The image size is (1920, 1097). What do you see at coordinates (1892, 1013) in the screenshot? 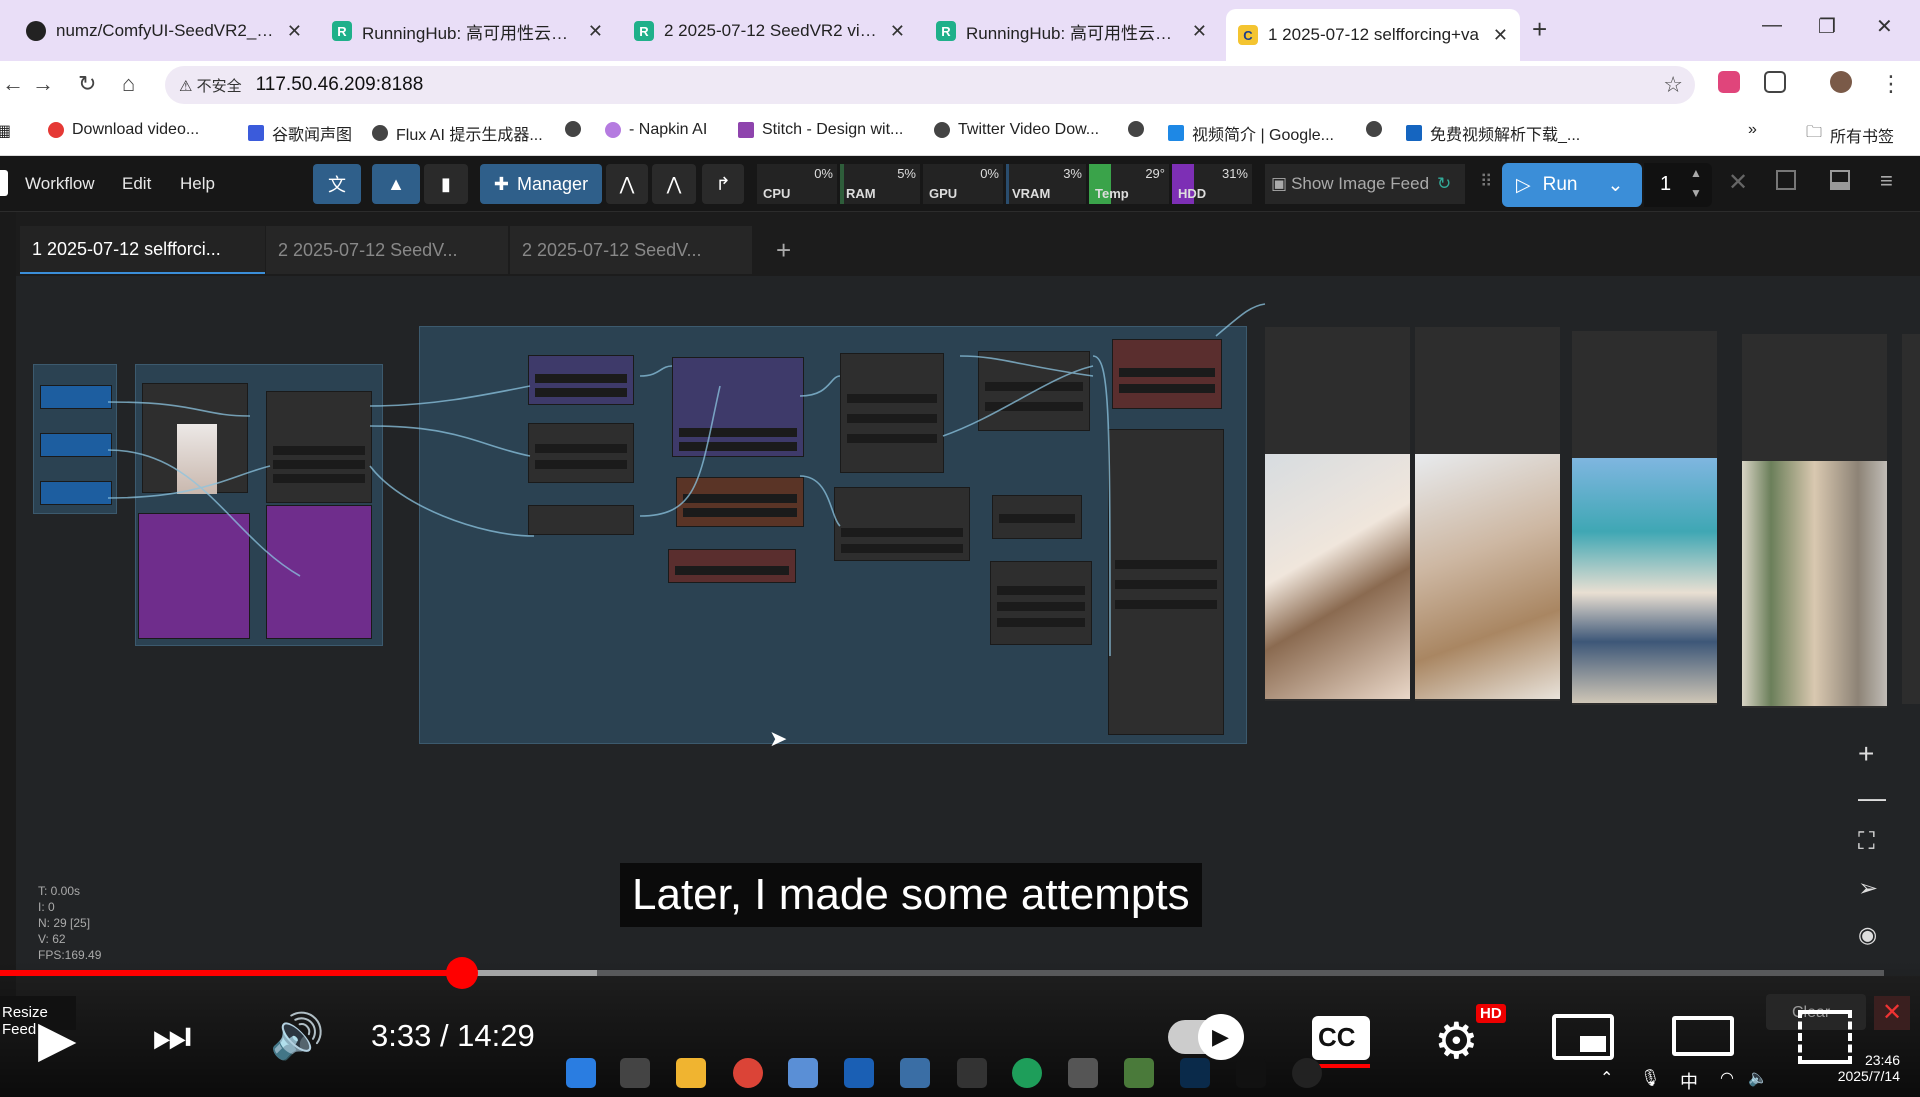
I see `close-feed-icon: ✕` at bounding box center [1892, 1013].